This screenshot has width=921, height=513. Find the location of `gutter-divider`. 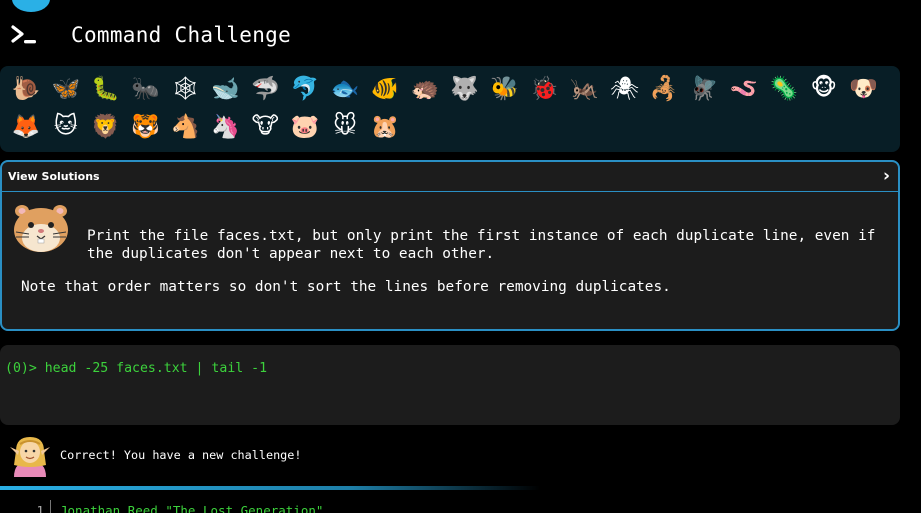

gutter-divider is located at coordinates (50, 506).